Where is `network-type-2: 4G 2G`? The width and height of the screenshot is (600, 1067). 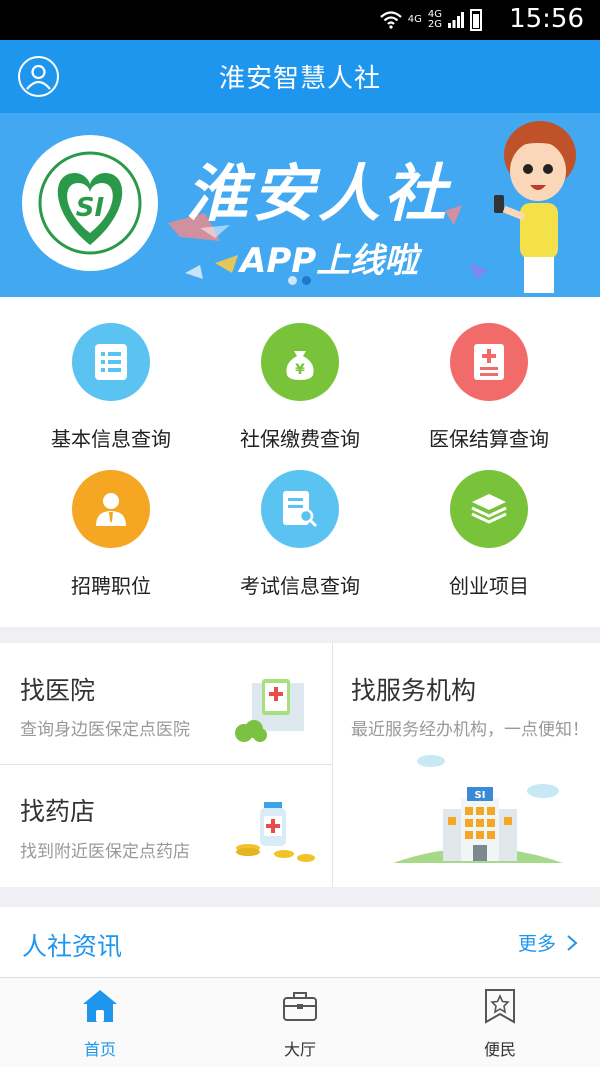
network-type-2: 4G 2G is located at coordinates (434, 19).